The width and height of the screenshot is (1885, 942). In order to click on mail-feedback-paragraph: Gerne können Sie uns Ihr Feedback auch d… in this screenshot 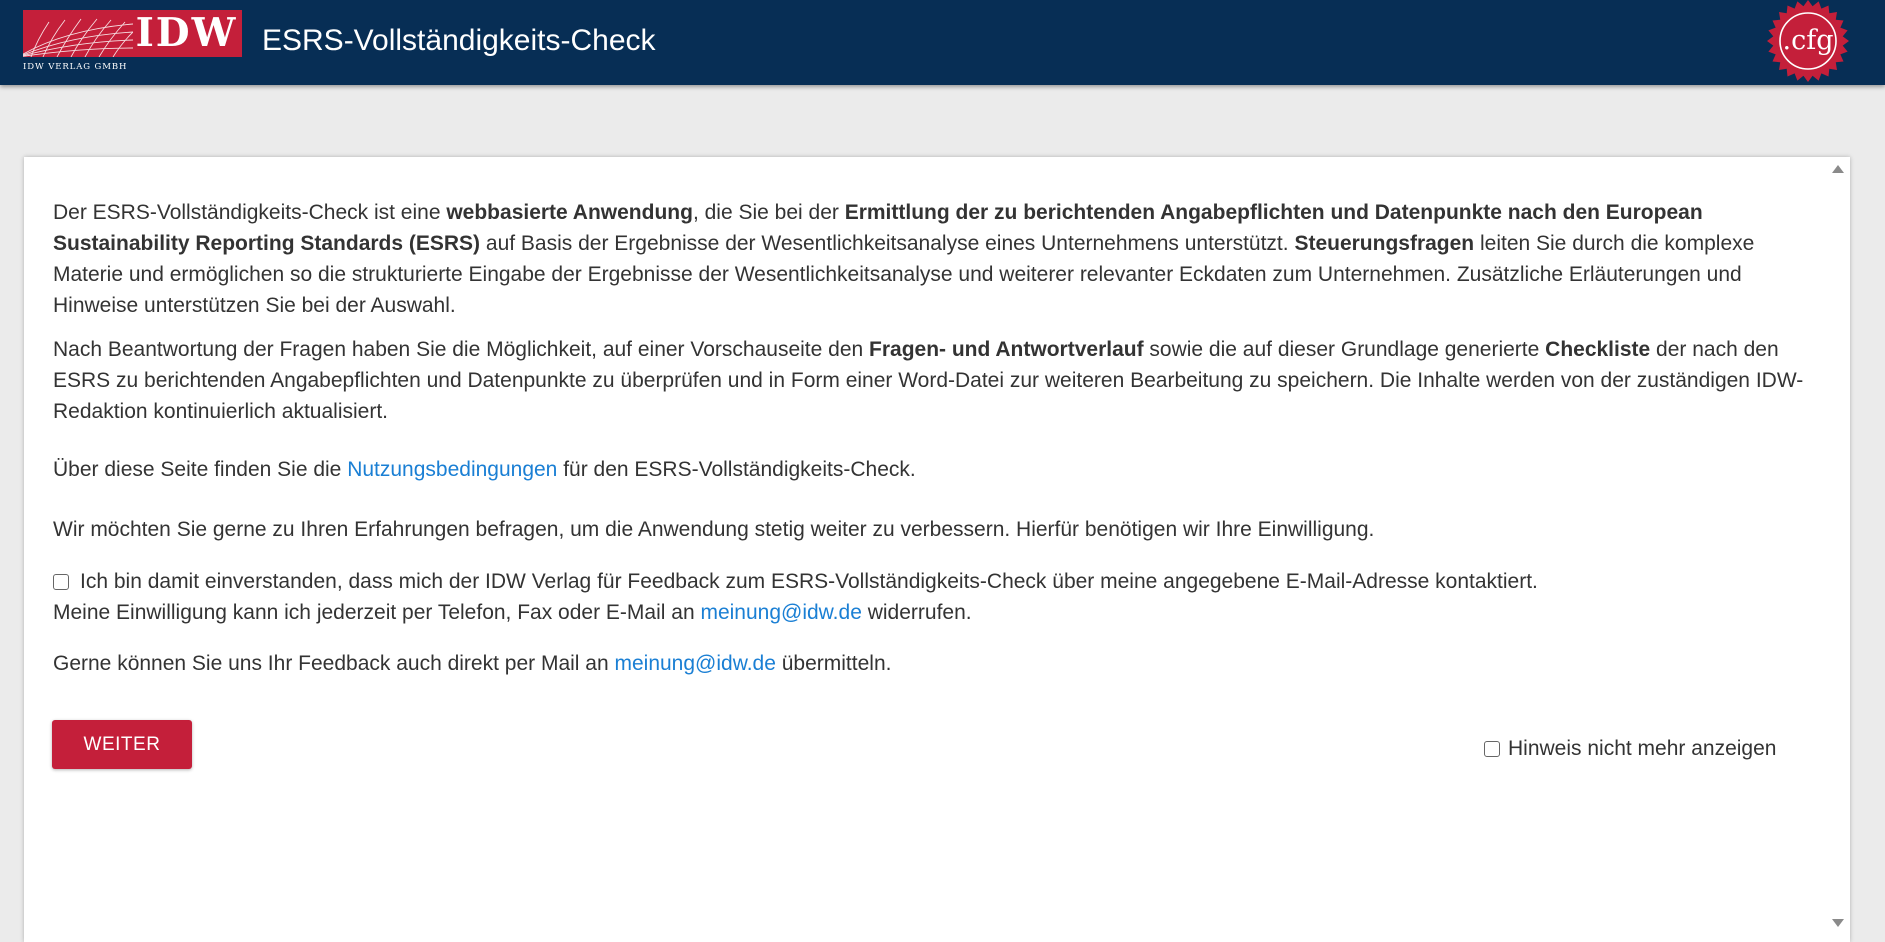, I will do `click(933, 663)`.